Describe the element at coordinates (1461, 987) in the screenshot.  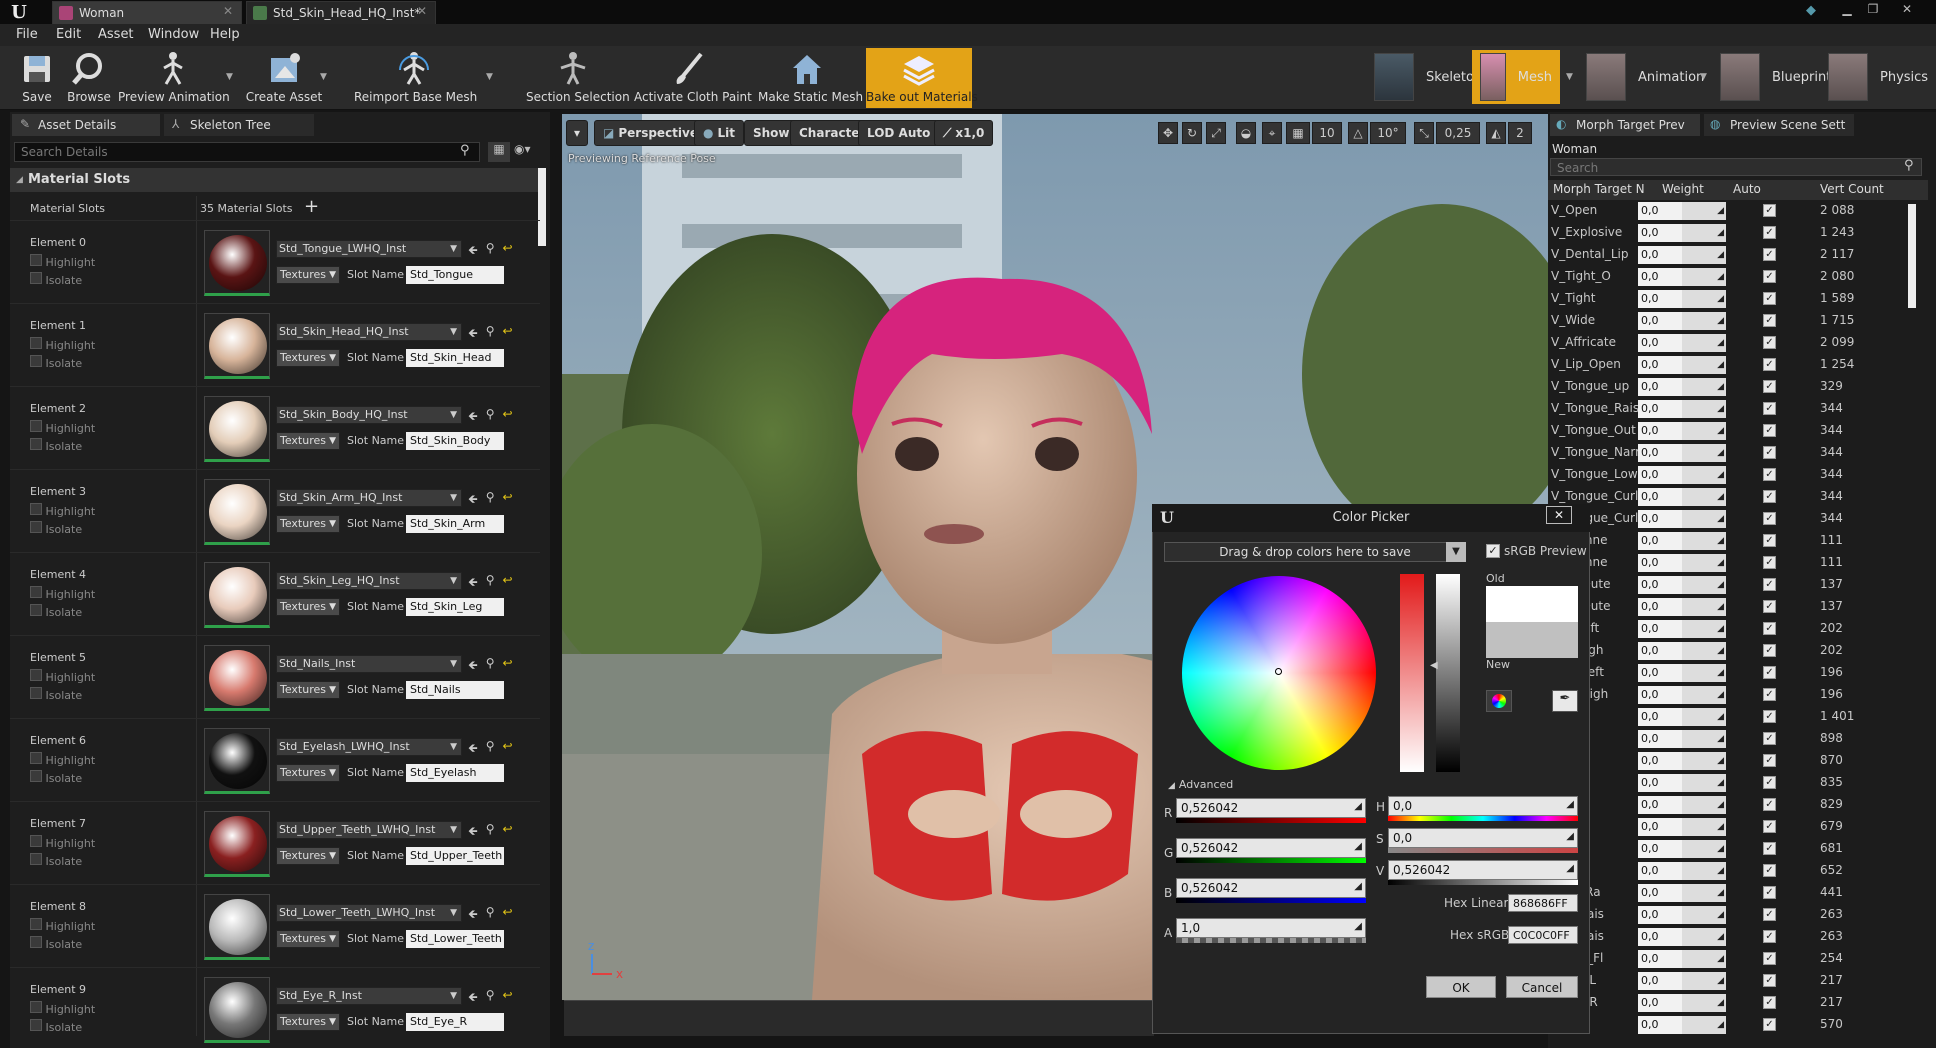
I see `ok-button: OK` at that location.